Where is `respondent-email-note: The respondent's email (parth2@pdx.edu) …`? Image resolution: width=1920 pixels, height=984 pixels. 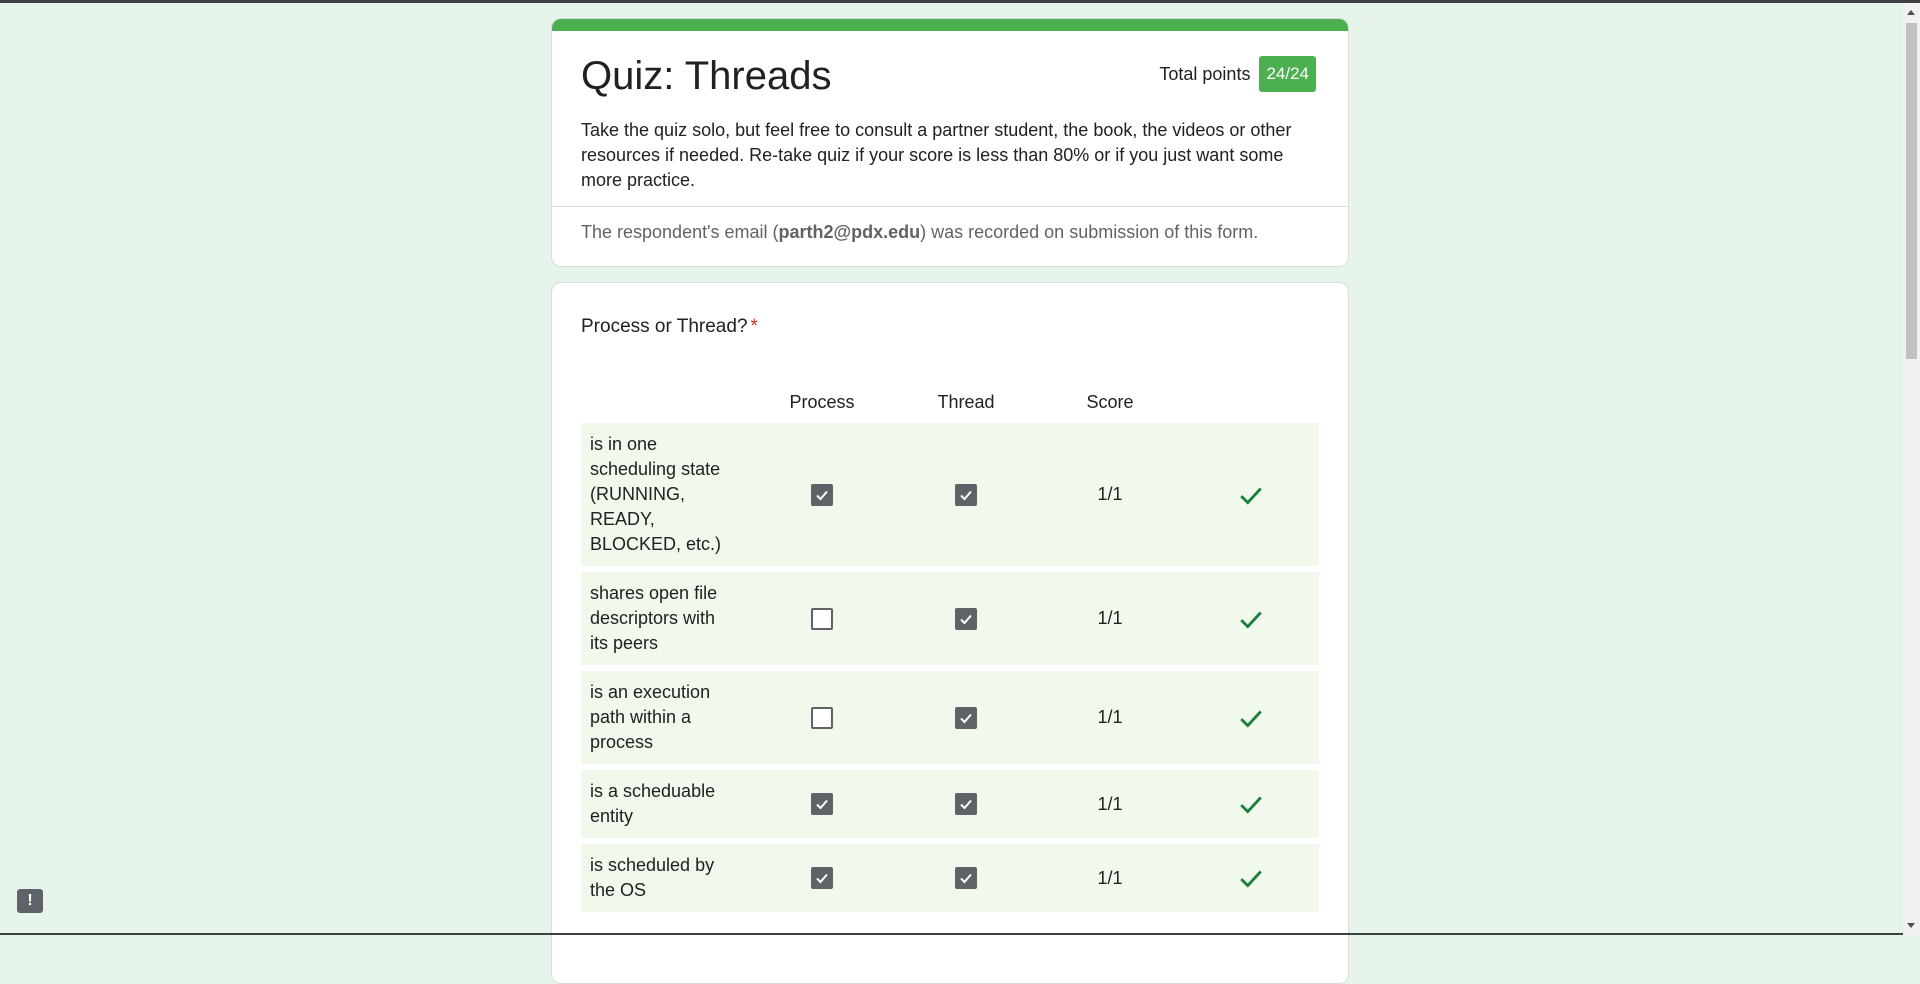 respondent-email-note: The respondent's email (parth2@pdx.edu) … is located at coordinates (919, 232).